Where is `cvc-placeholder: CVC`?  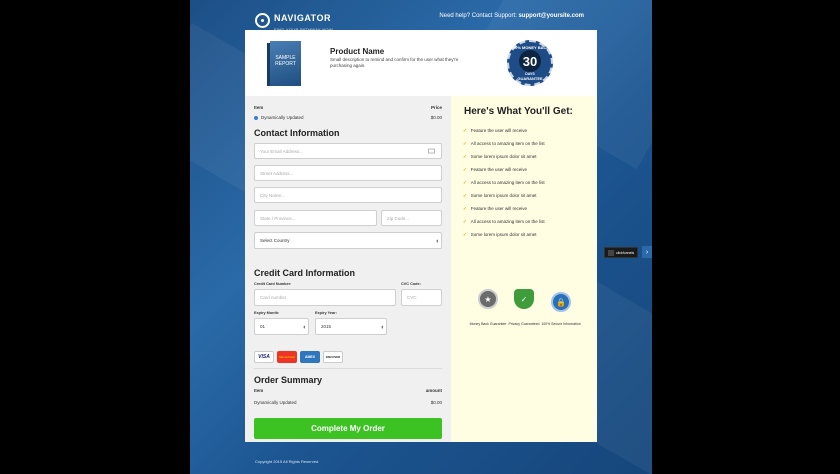
cvc-placeholder: CVC is located at coordinates (412, 297).